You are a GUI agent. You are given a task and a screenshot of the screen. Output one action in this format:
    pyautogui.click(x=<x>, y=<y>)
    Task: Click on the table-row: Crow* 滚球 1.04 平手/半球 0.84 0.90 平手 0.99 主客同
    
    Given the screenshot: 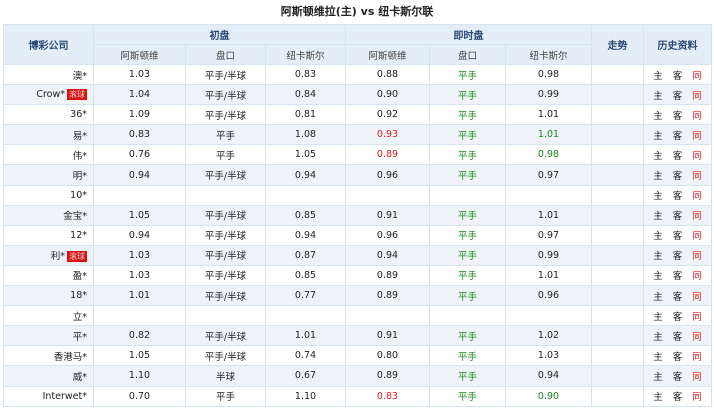 What is the action you would take?
    pyautogui.click(x=358, y=95)
    